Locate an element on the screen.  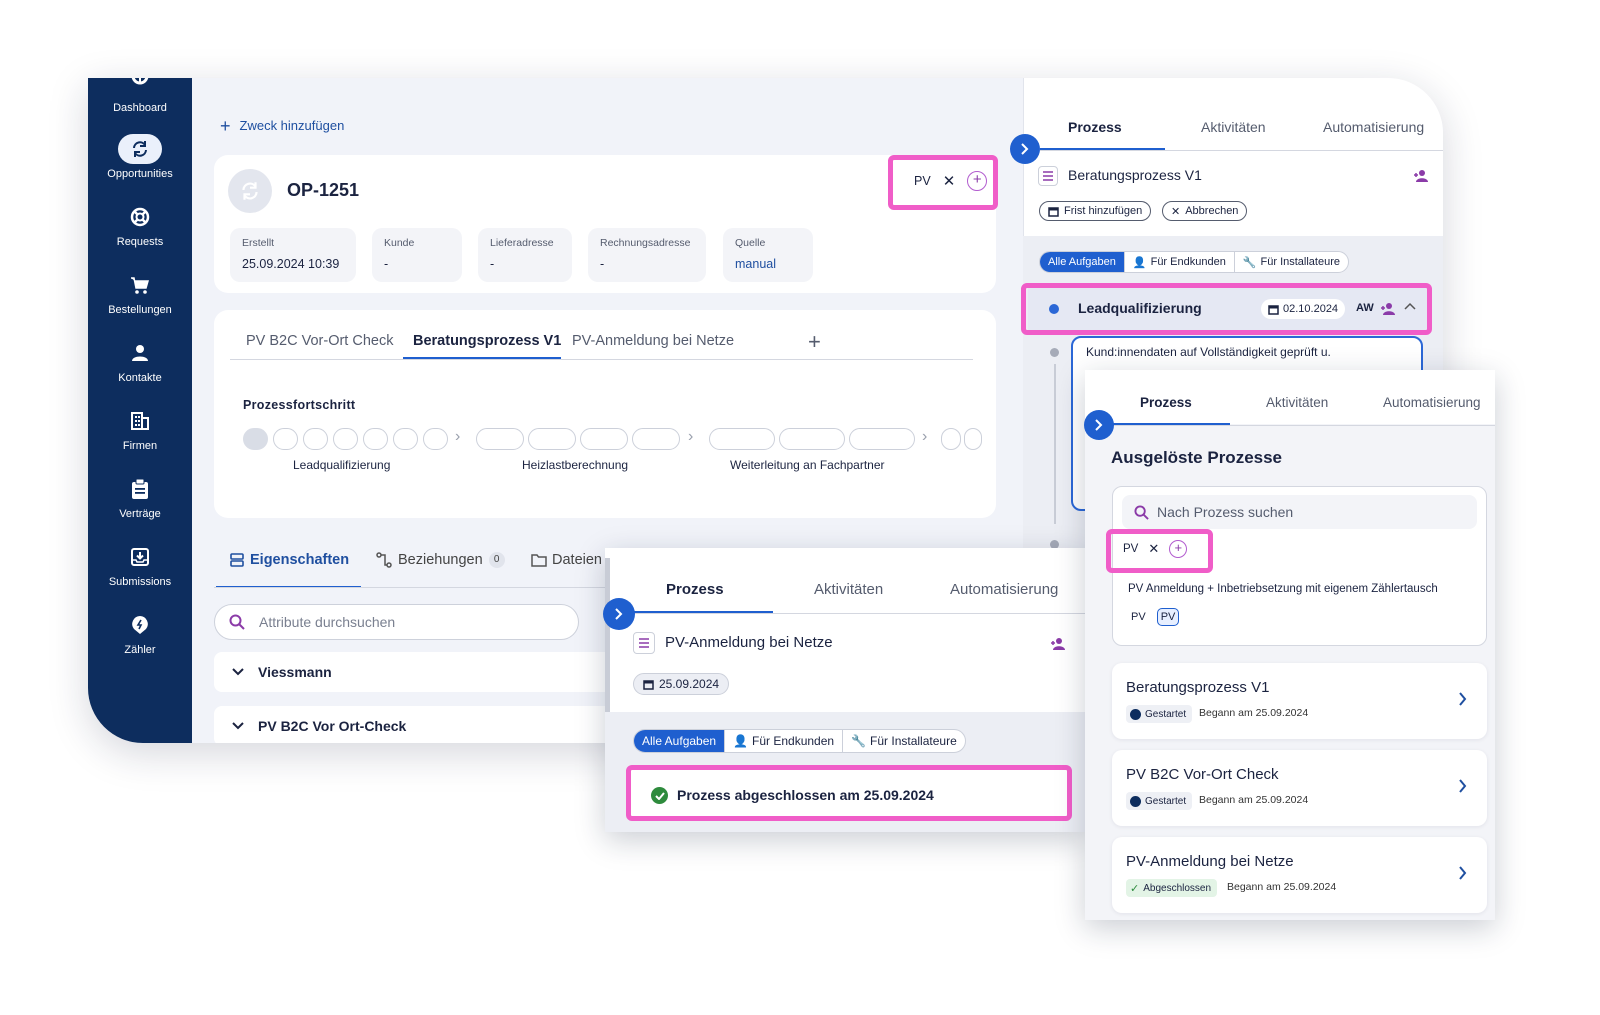
tab-eigenschaften: Eigenschaften is located at coordinates (289, 560).